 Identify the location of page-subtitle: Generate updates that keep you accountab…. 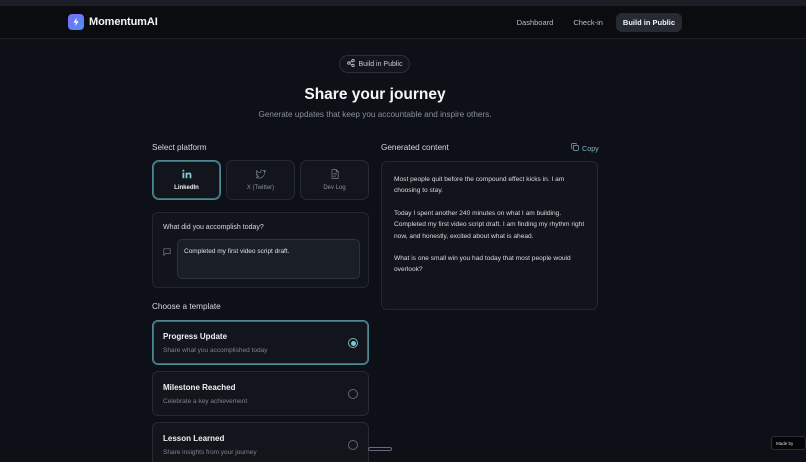
(375, 114).